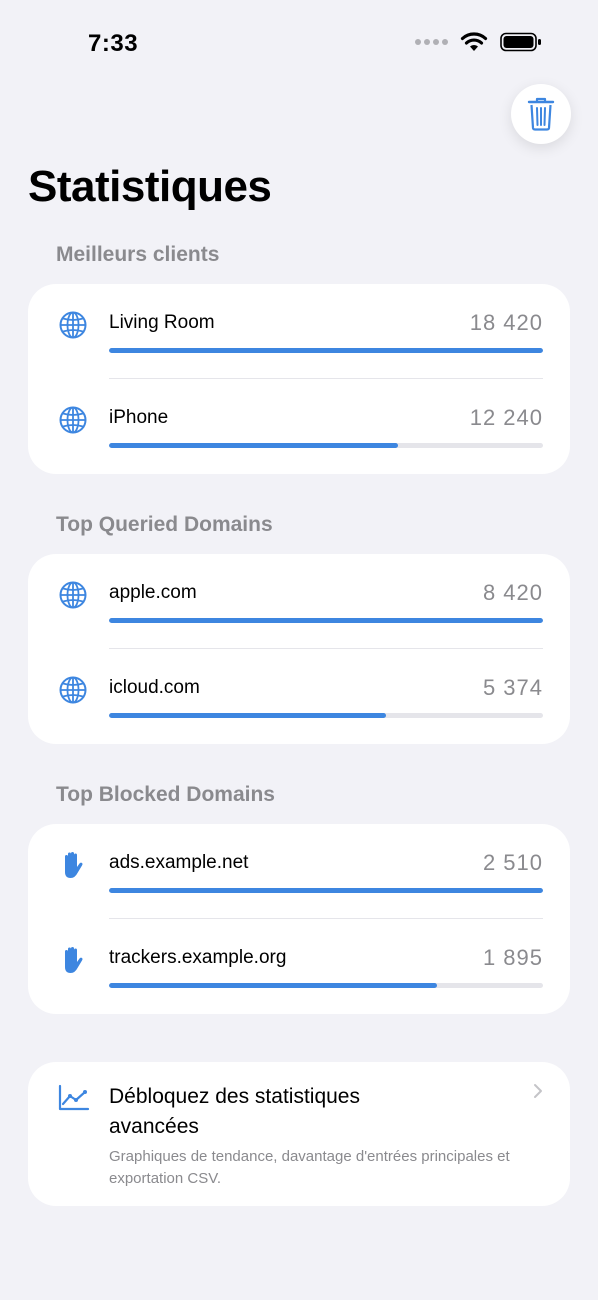 This screenshot has height=1300, width=598. I want to click on section-header-top-blocked-domains: Top Blocked Domains, so click(165, 794).